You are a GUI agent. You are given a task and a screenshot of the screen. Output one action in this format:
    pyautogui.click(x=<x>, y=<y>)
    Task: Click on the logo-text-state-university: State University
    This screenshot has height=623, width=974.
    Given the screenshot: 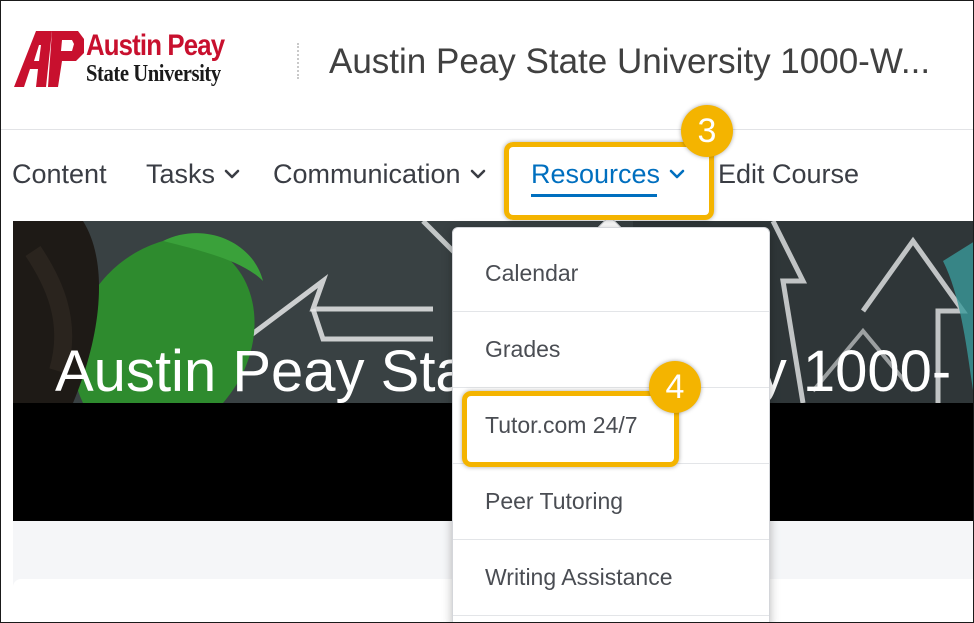 What is the action you would take?
    pyautogui.click(x=153, y=74)
    